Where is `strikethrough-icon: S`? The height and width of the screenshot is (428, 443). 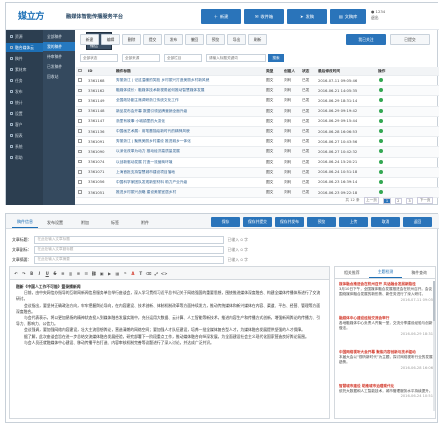
strikethrough-icon: S is located at coordinates (55, 273).